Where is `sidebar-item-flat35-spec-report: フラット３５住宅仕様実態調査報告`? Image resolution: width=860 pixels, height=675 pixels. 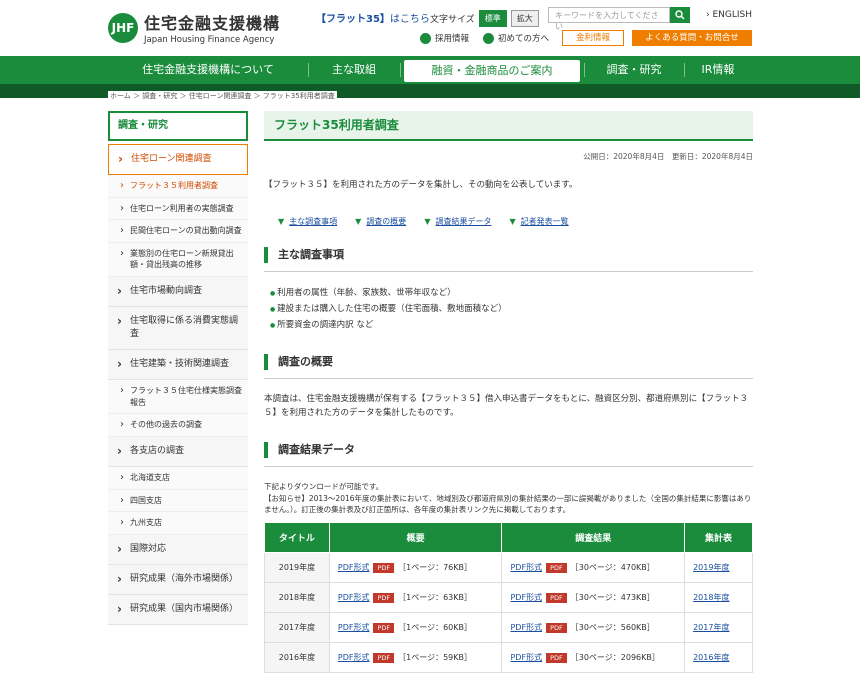
sidebar-item-flat35-spec-report: フラット３５住宅仕様実態調査報告 is located at coordinates (178, 397).